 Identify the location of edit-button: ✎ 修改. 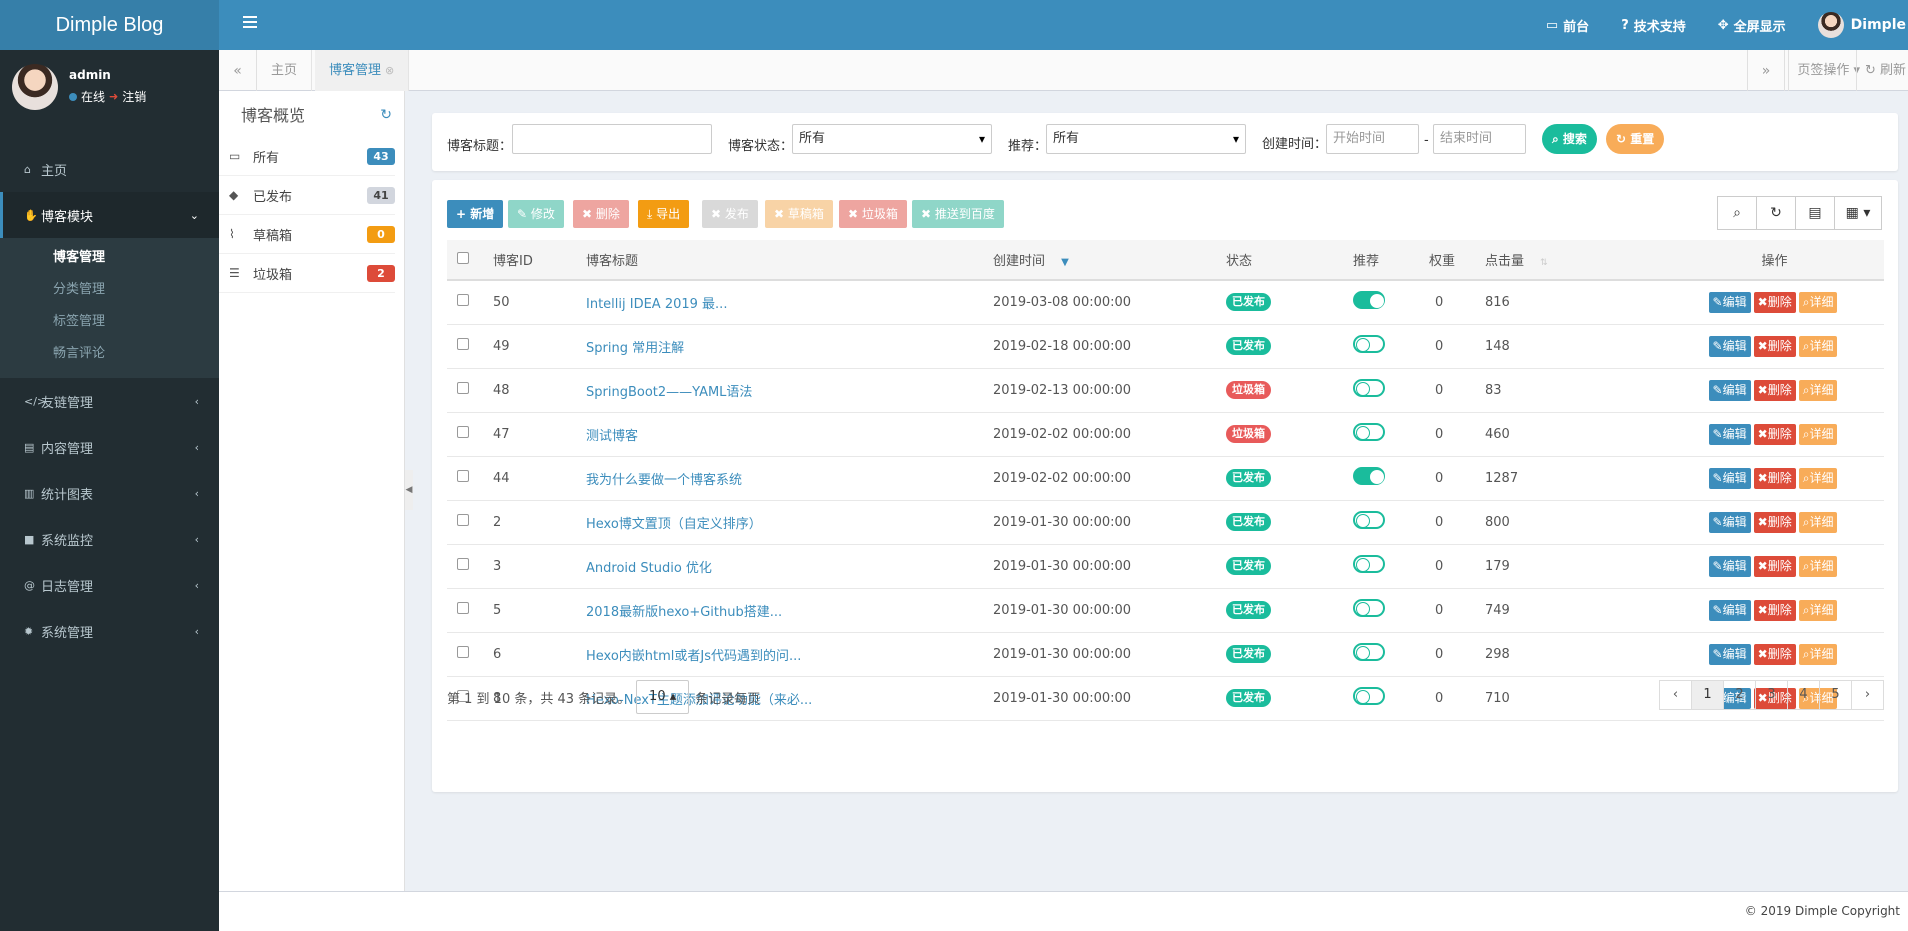
(536, 214).